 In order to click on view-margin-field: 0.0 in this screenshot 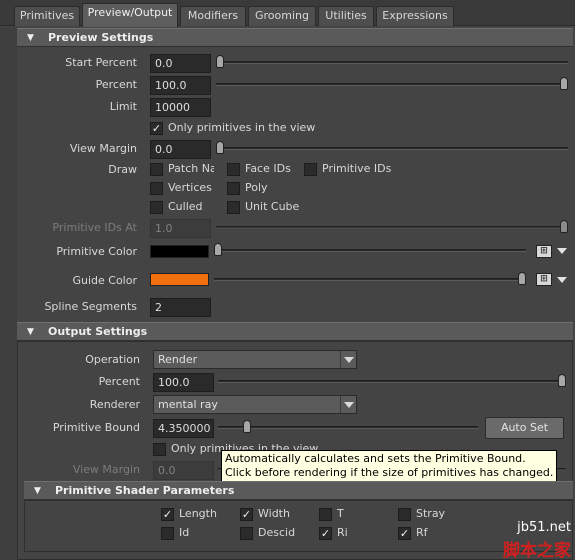, I will do `click(180, 149)`.